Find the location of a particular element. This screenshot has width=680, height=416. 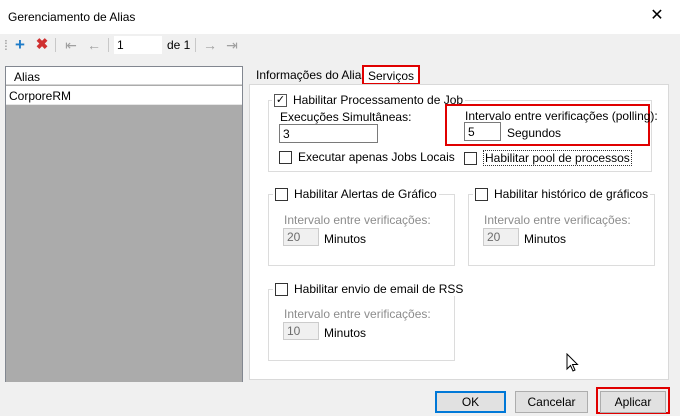

rss-enable: Habilitar envio de email de RSS is located at coordinates (369, 289).